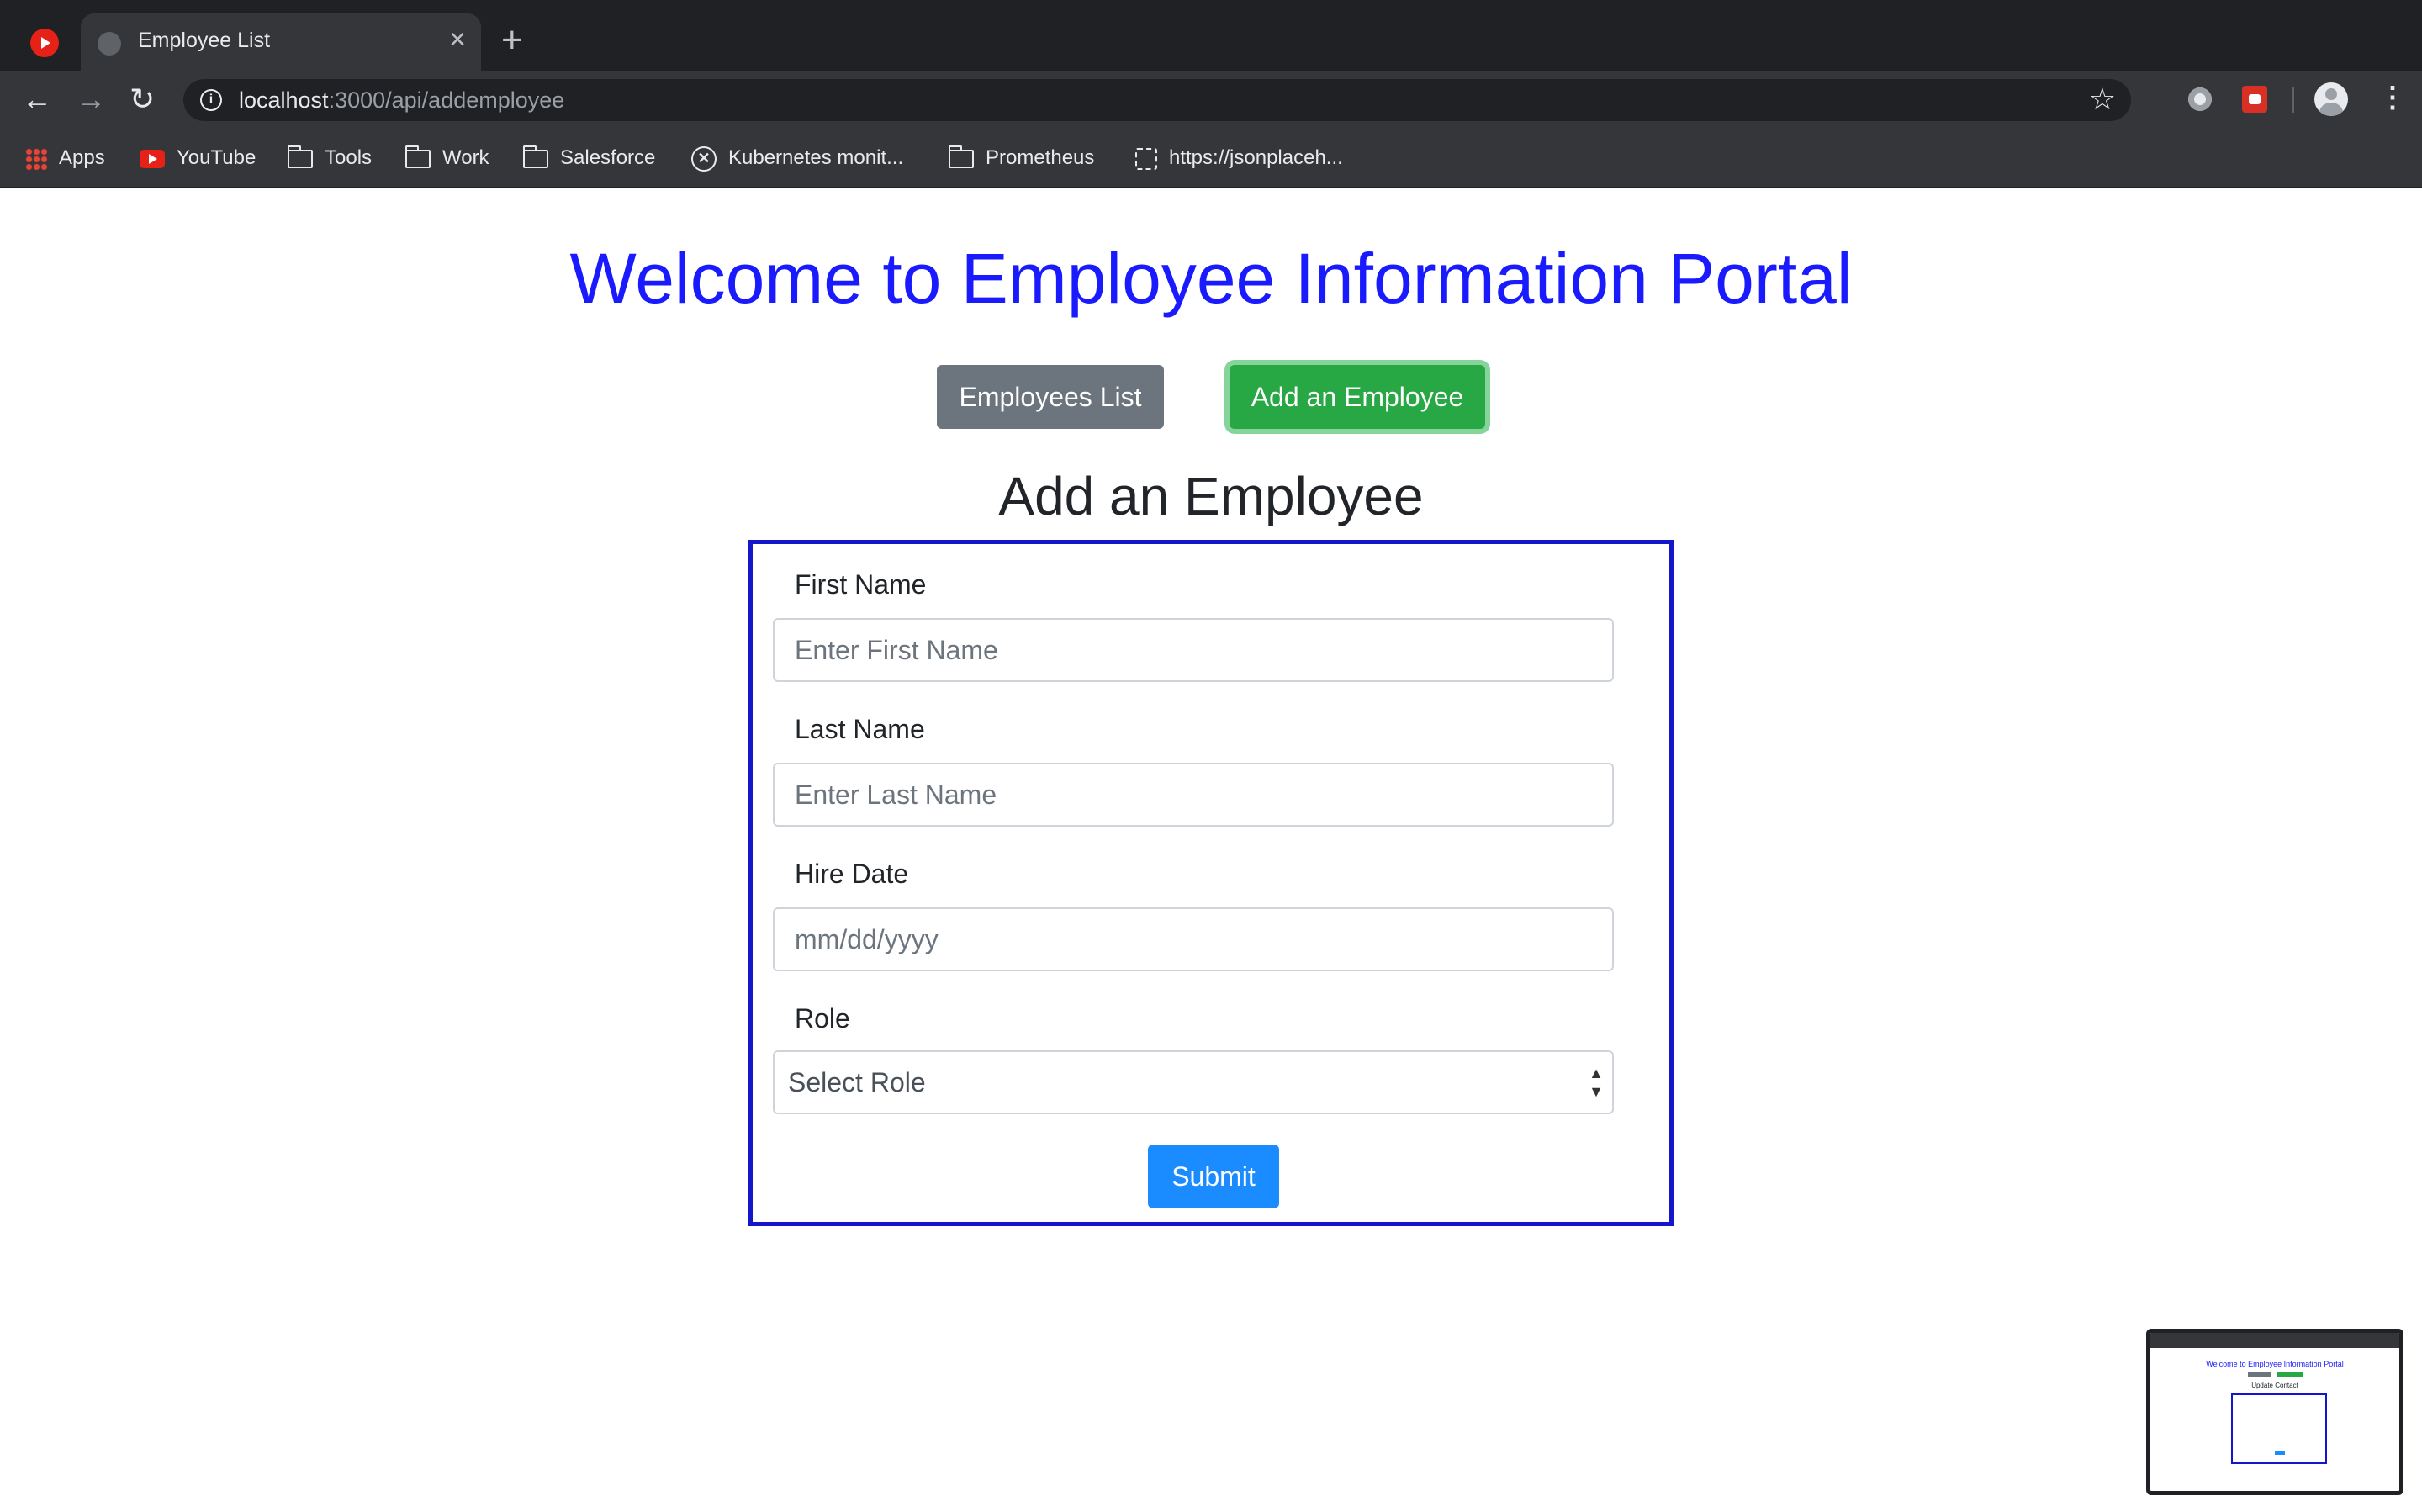 The height and width of the screenshot is (1512, 2422). I want to click on bookmark-youtube: YouTube, so click(198, 158).